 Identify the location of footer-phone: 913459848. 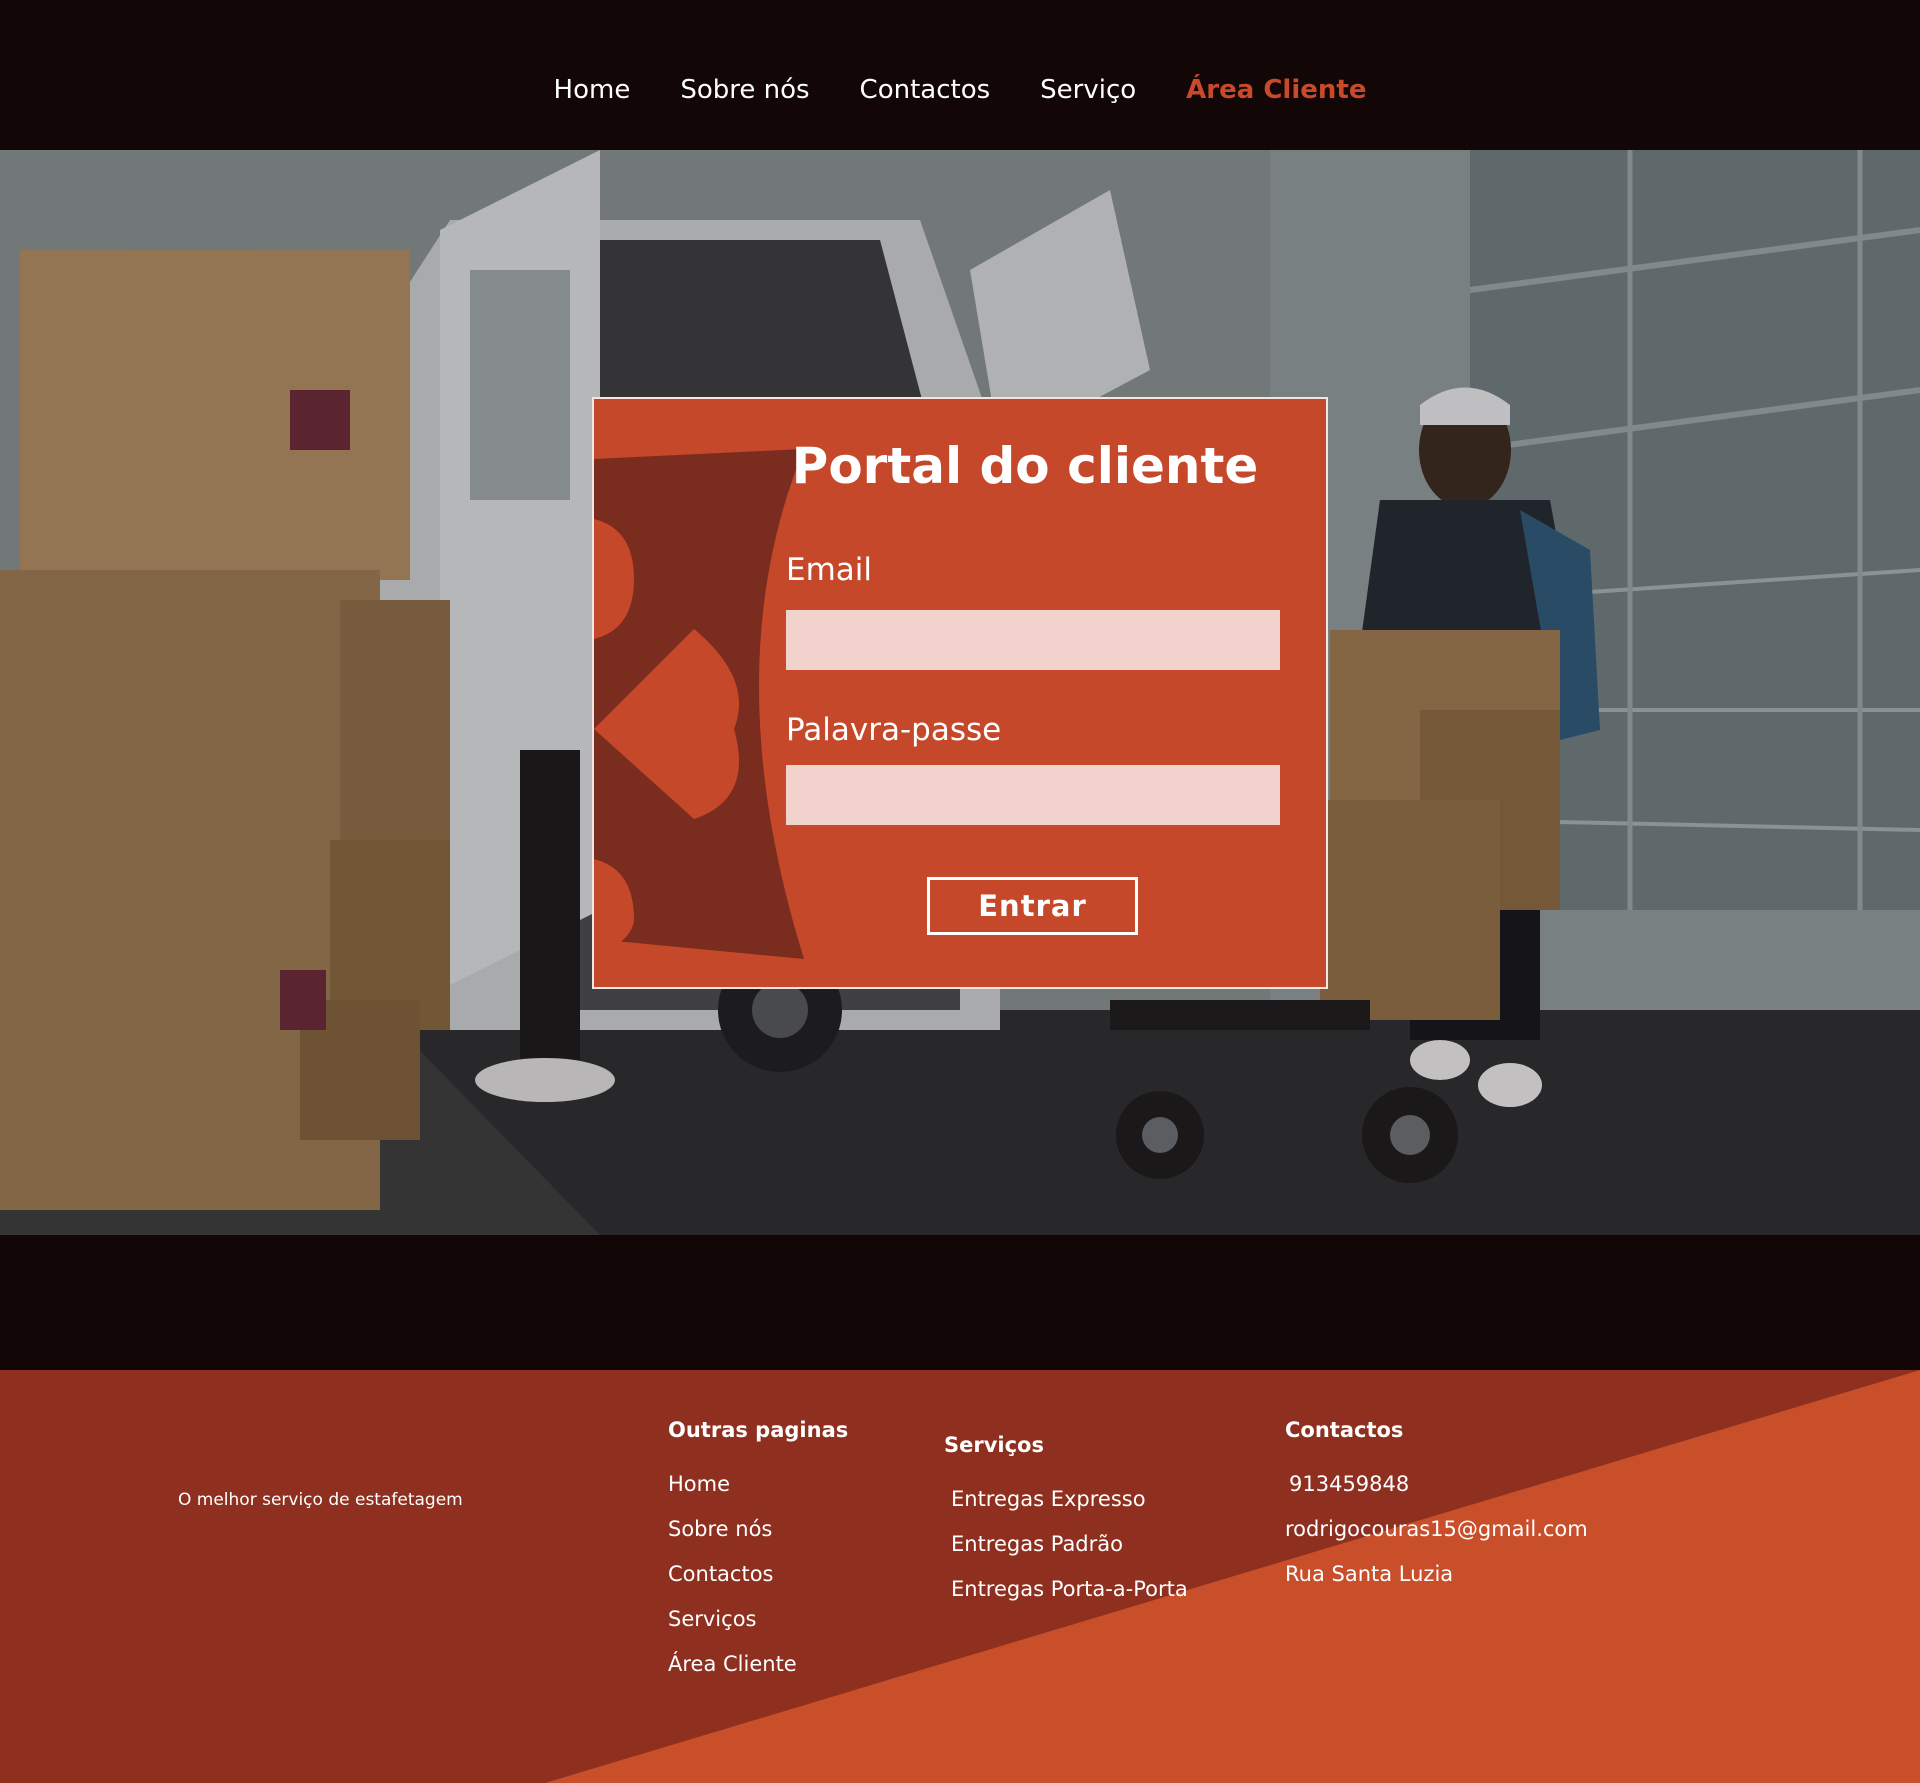
(1349, 1484).